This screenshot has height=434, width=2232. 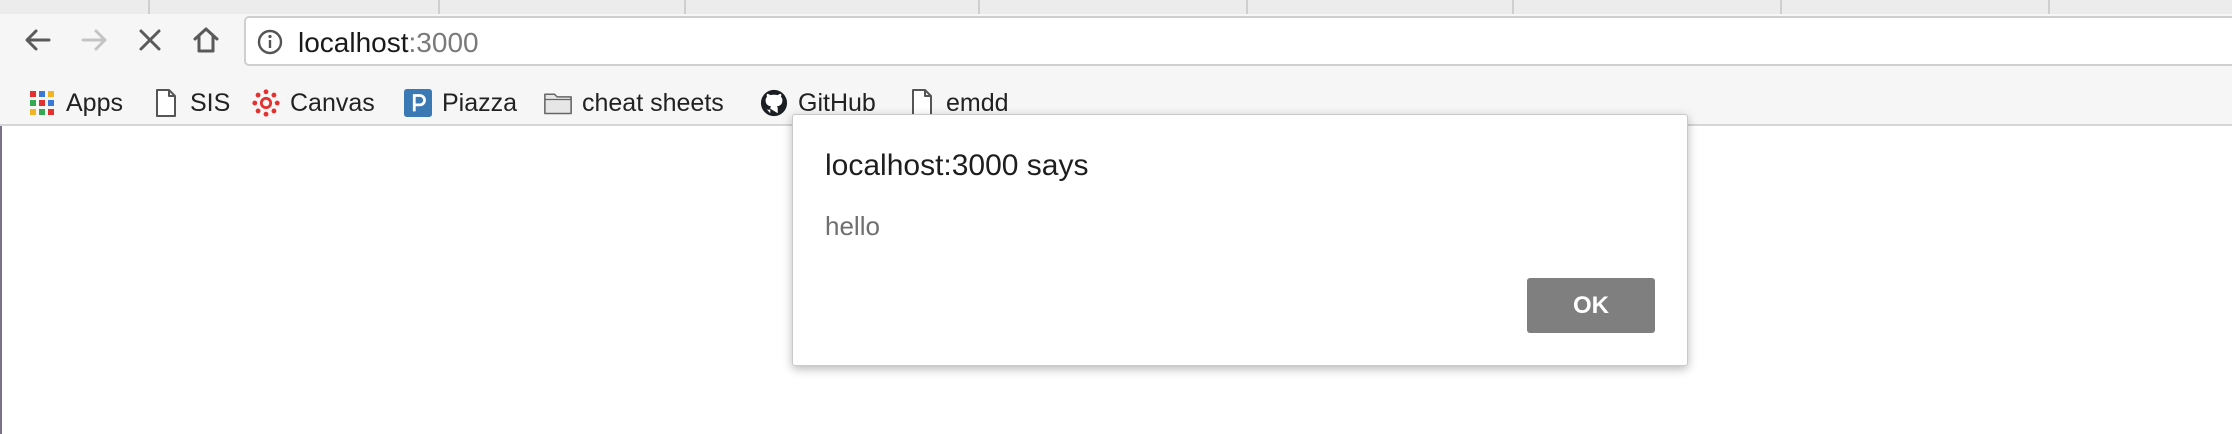 I want to click on dialog-title: localhost:3000 says, so click(x=957, y=165).